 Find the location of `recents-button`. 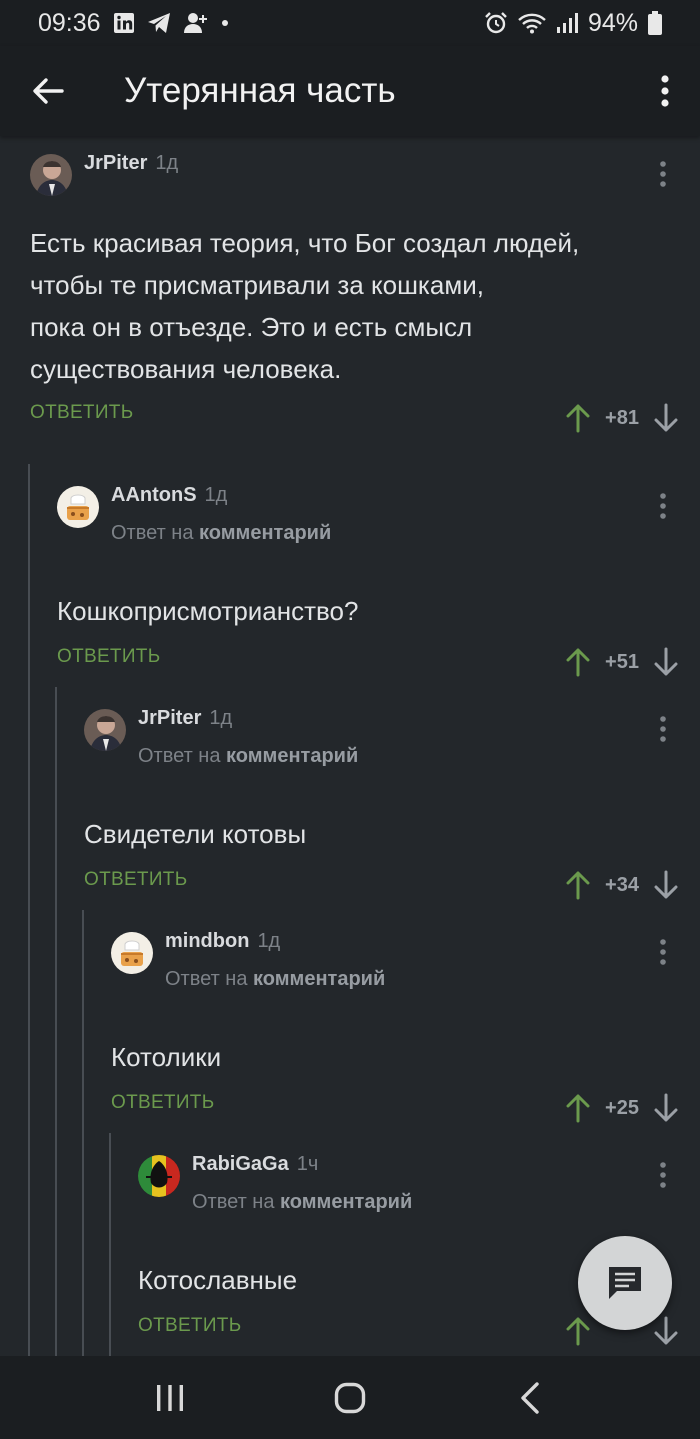

recents-button is located at coordinates (170, 1398).